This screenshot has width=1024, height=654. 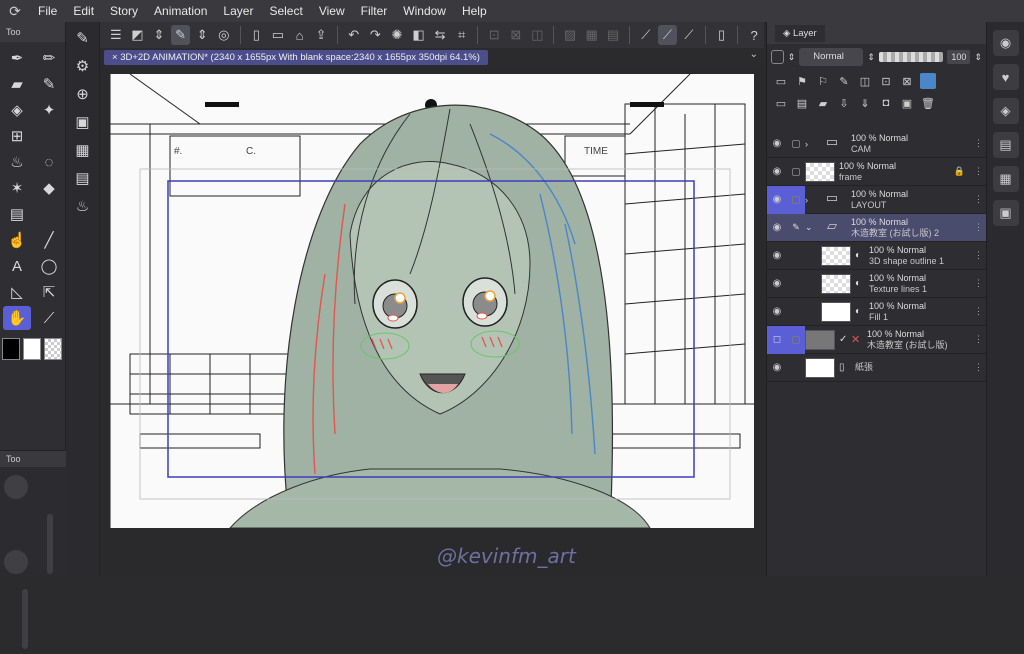 I want to click on layer-property-icon: ♥, so click(x=1005, y=77).